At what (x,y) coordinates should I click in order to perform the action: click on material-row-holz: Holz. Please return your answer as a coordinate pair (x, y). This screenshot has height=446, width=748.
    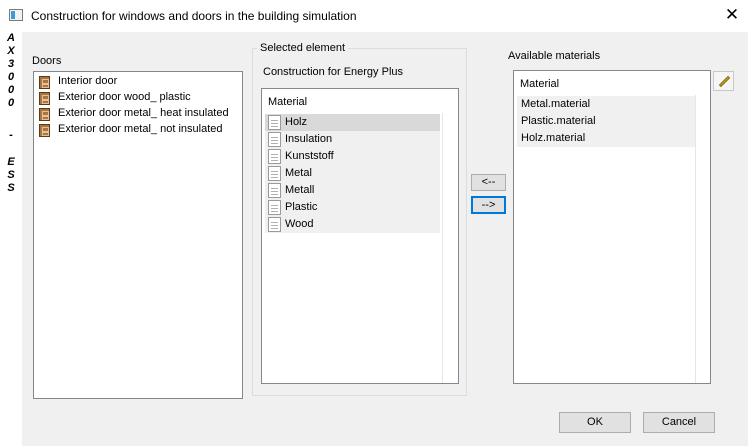
    Looking at the image, I should click on (352, 122).